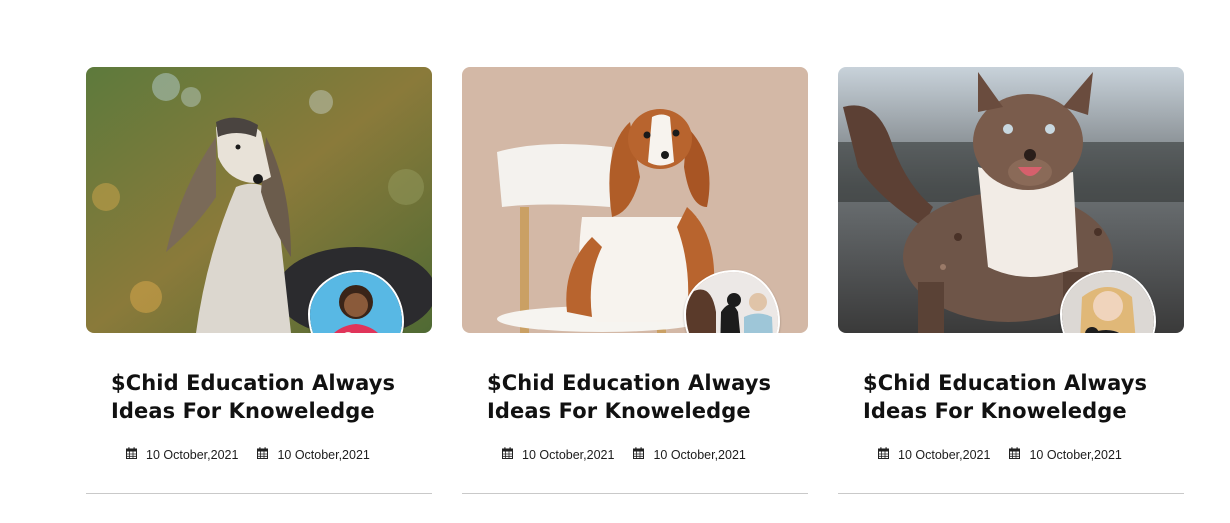 This screenshot has width=1230, height=523. I want to click on running-dog-photo, so click(1011, 200).